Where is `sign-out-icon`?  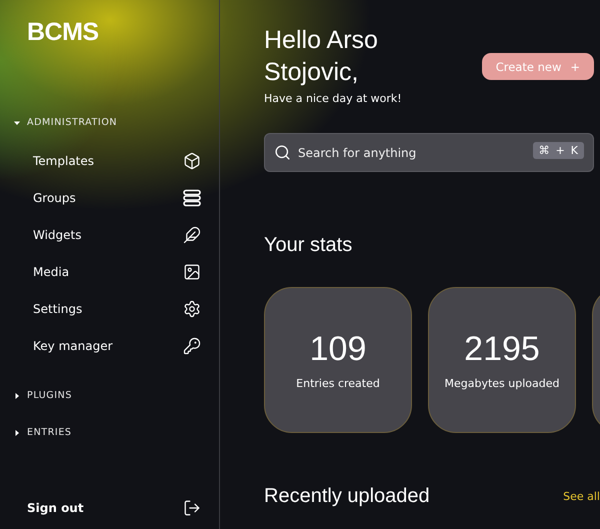 sign-out-icon is located at coordinates (192, 508).